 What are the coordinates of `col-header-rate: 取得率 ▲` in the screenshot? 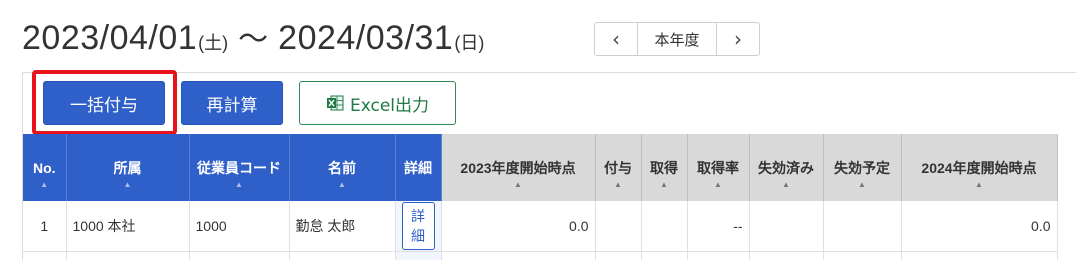 It's located at (718, 167).